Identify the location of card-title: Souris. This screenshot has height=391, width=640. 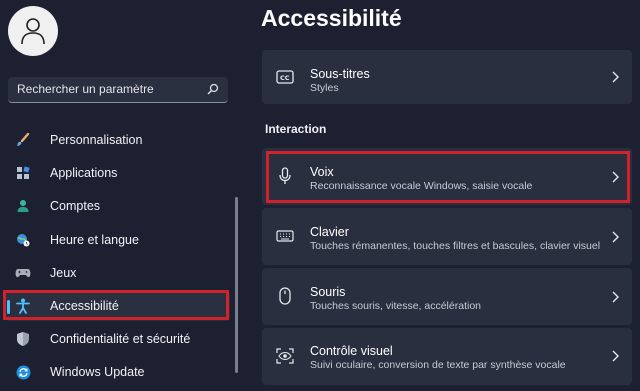
(328, 292).